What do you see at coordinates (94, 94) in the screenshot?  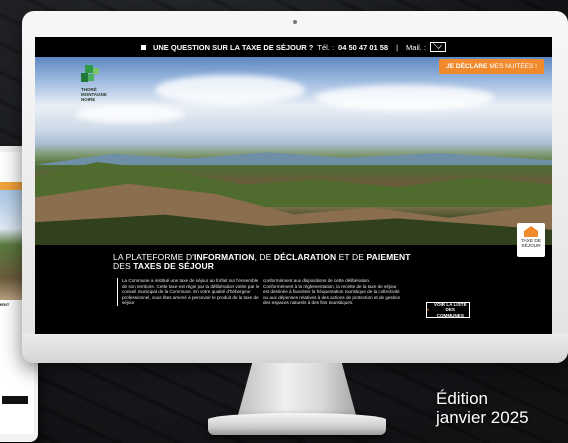 I see `logo-text: THORÉ MONTAGNE NOIRE` at bounding box center [94, 94].